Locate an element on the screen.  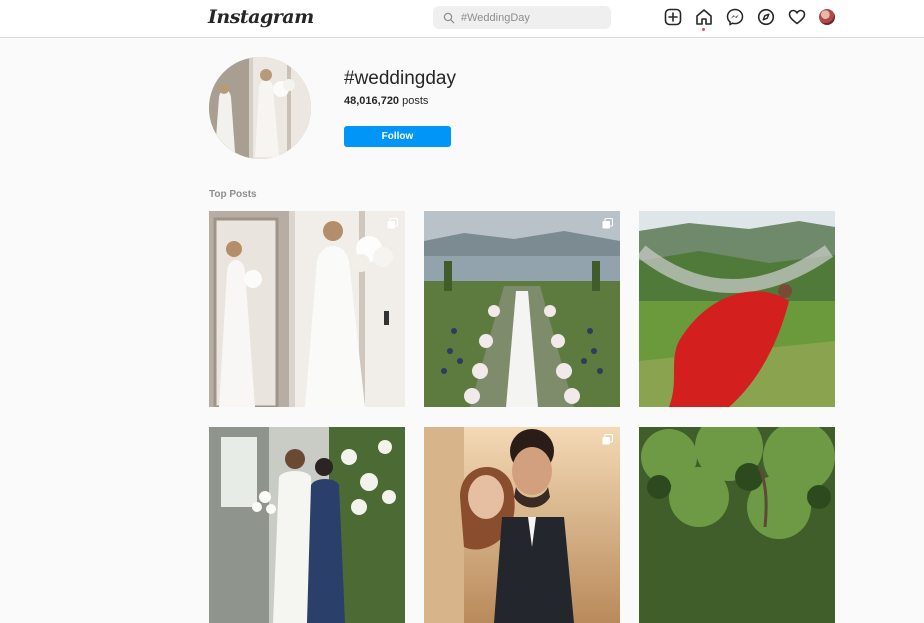
hashtag-avatar is located at coordinates (260, 108).